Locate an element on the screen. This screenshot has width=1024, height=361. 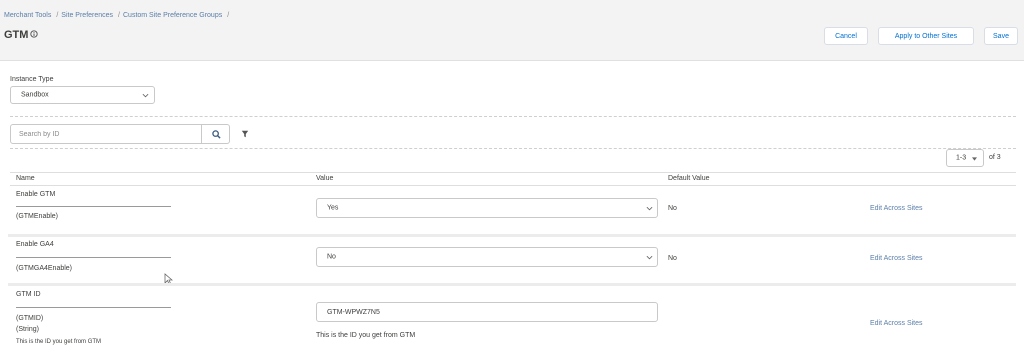
breadcrumb-custom-groups: Custom Site Preference Groups is located at coordinates (172, 15).